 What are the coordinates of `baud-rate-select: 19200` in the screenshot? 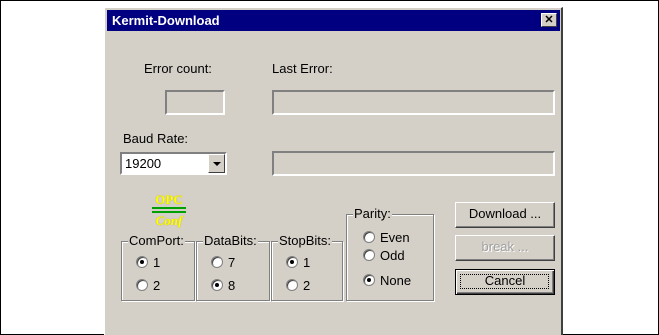 It's located at (173, 163).